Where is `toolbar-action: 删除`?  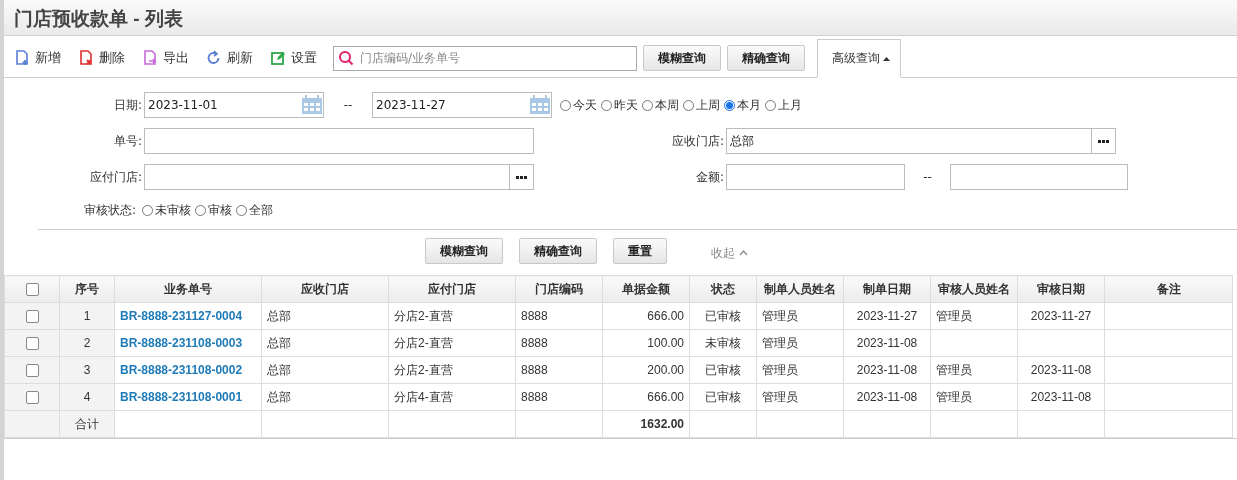
toolbar-action: 删除 is located at coordinates (101, 58).